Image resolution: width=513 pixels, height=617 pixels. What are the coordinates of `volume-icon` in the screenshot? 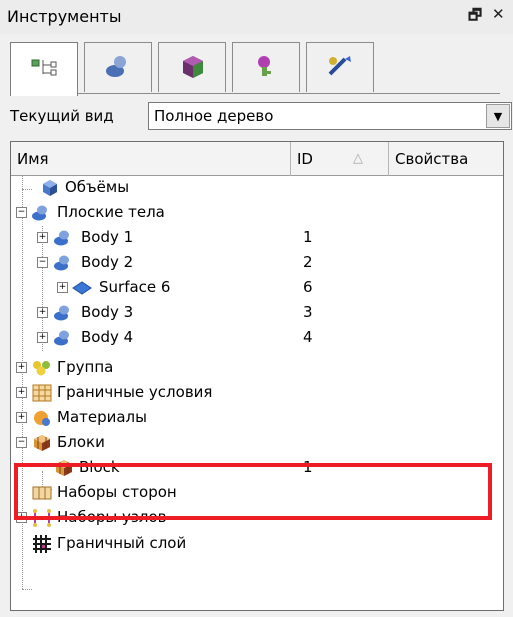 It's located at (50, 188).